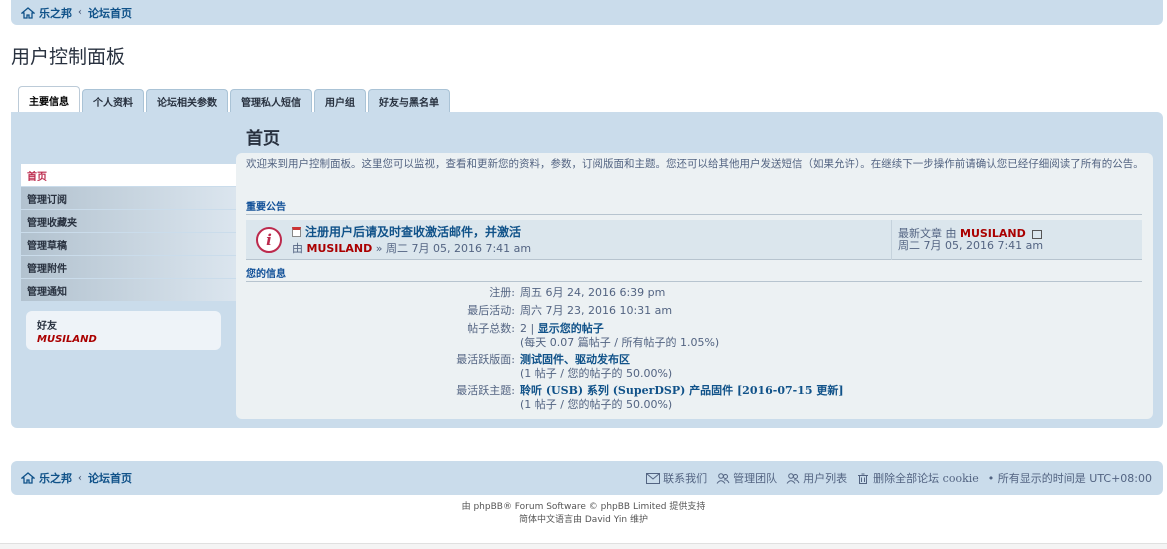 The width and height of the screenshot is (1167, 549). I want to click on posts-value: 2 | 显示您的帖子, so click(562, 328).